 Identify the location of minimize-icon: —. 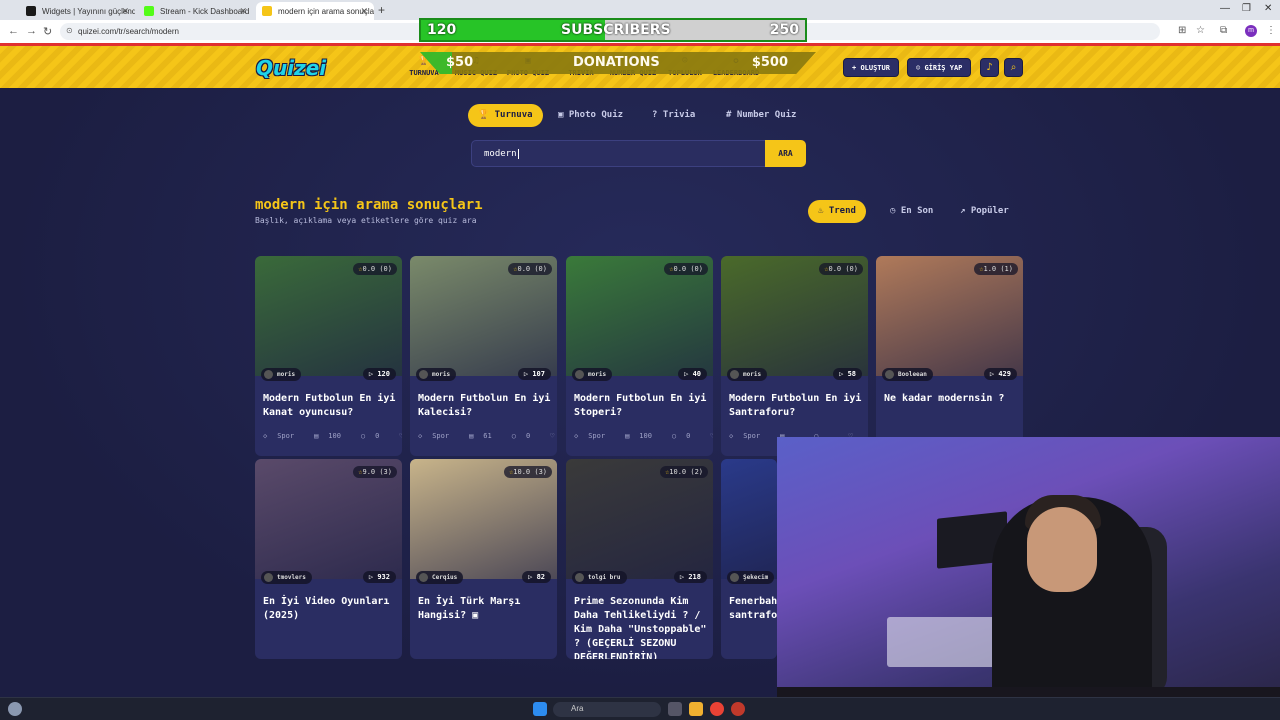
(1225, 8).